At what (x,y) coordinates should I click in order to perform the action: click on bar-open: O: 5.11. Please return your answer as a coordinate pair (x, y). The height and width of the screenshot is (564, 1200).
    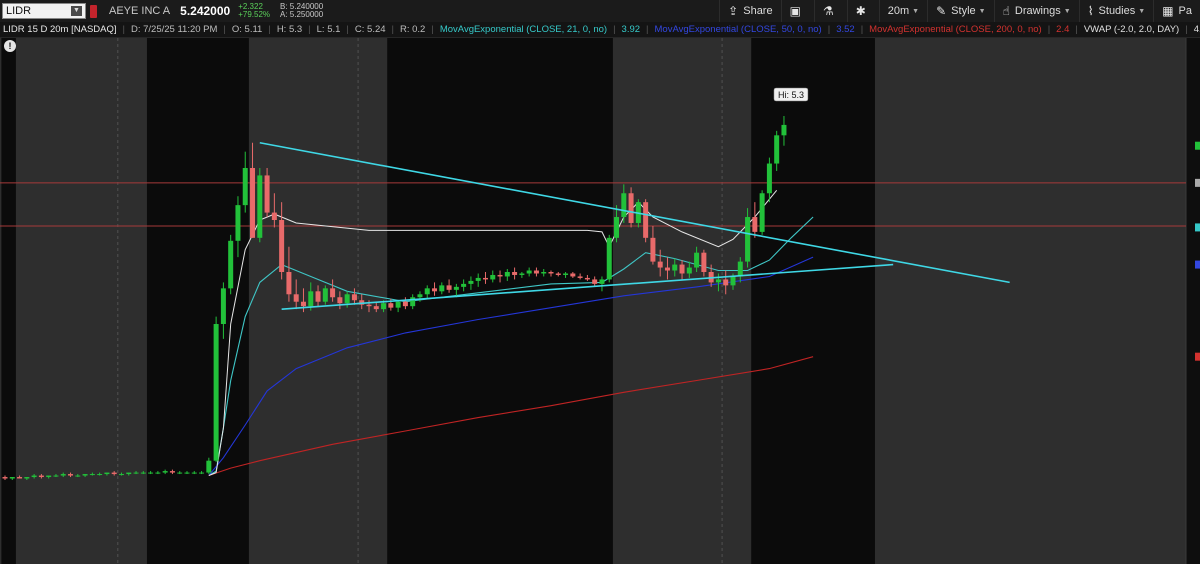
    Looking at the image, I should click on (247, 29).